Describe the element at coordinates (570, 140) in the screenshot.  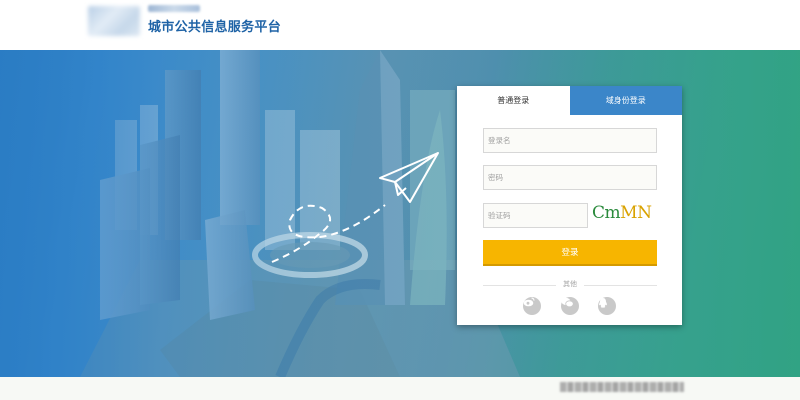
I see `username-input` at that location.